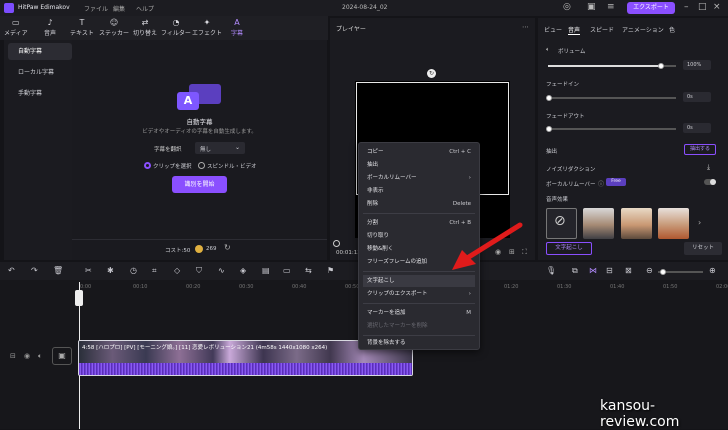 This screenshot has height=430, width=728. Describe the element at coordinates (567, 7) in the screenshot. I see `feedback-icon: ◎` at that location.